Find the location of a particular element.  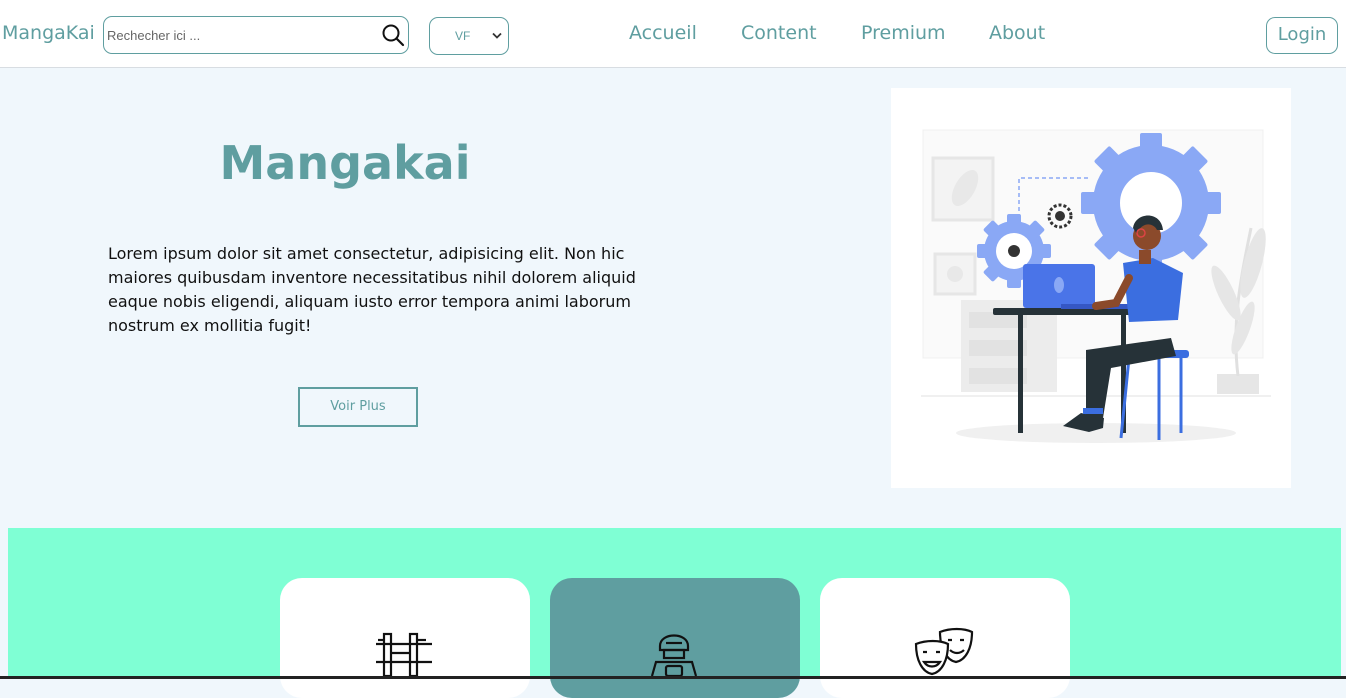

search-icon is located at coordinates (393, 35).